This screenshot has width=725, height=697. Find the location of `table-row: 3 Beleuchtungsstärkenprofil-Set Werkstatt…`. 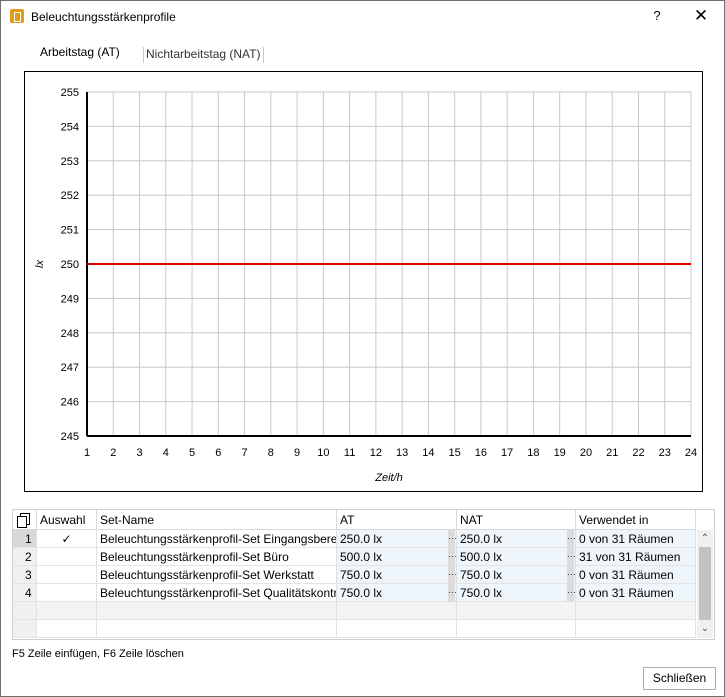

table-row: 3 Beleuchtungsstärkenprofil-Set Werkstatt… is located at coordinates (354, 575).